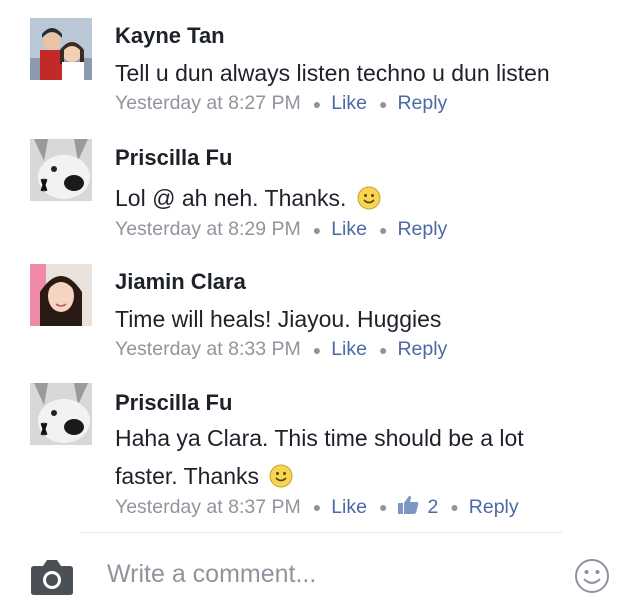 This screenshot has width=640, height=609. I want to click on comment-text: Time will heals! Jiayou. Huggies, so click(350, 319).